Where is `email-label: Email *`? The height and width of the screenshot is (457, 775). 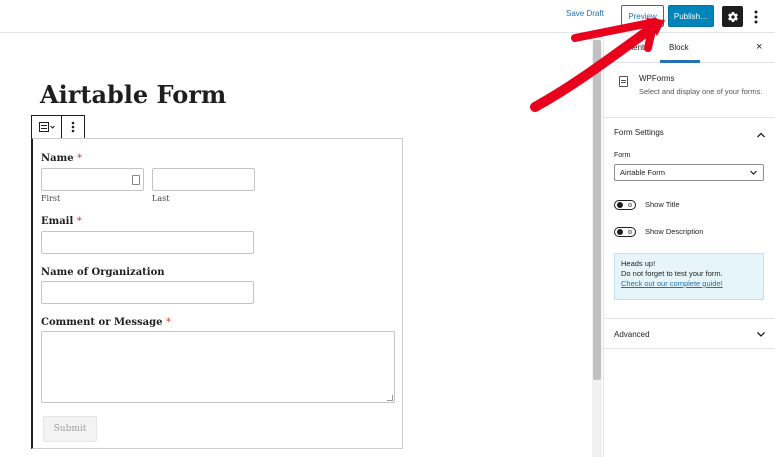 email-label: Email * is located at coordinates (61, 221).